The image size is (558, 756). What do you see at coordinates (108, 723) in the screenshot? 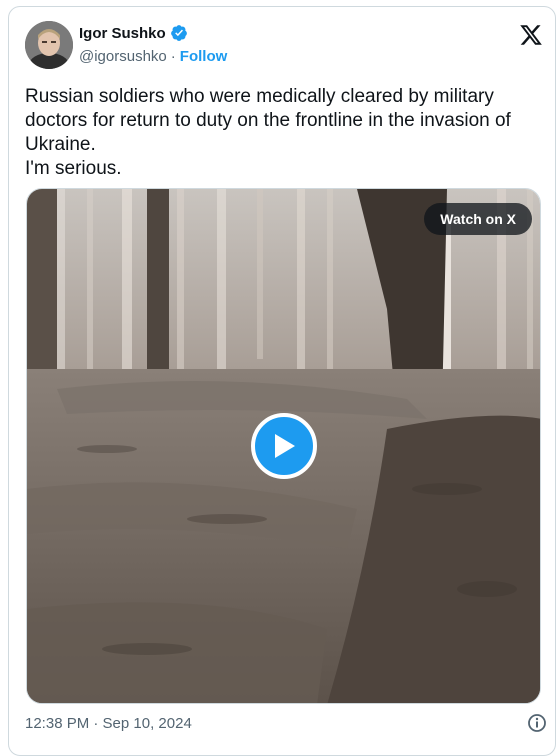
I see `tweet-timestamp: 12:38 PM · Sep 10, 2024` at bounding box center [108, 723].